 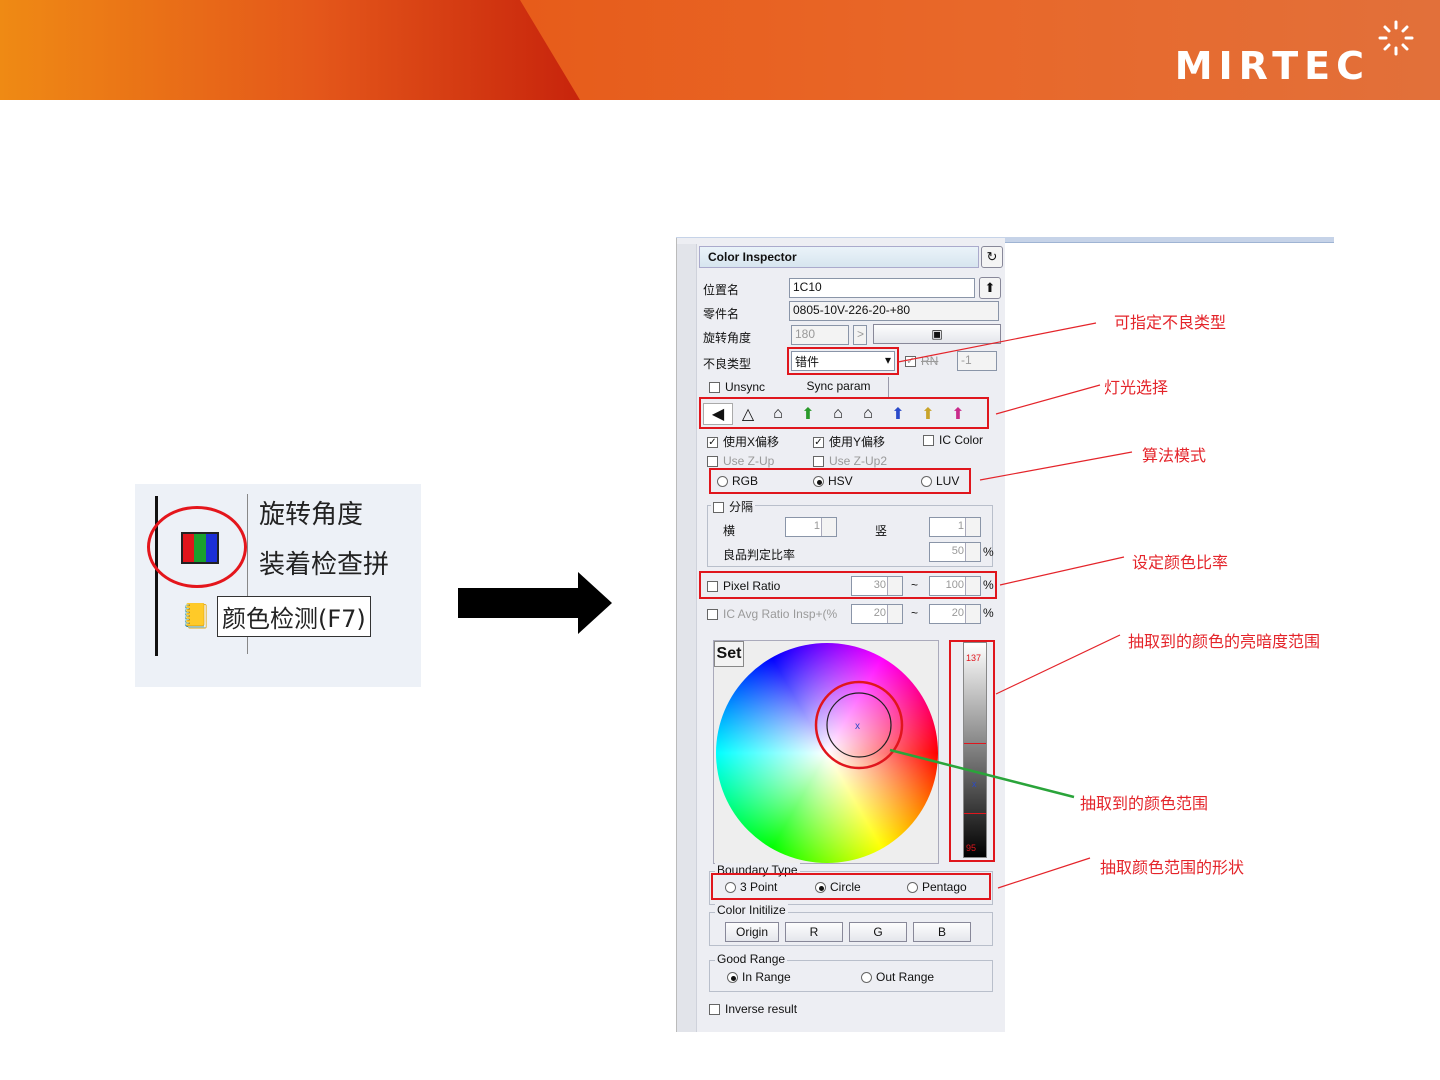 What do you see at coordinates (1136, 387) in the screenshot?
I see `annotation-light: 灯光选择` at bounding box center [1136, 387].